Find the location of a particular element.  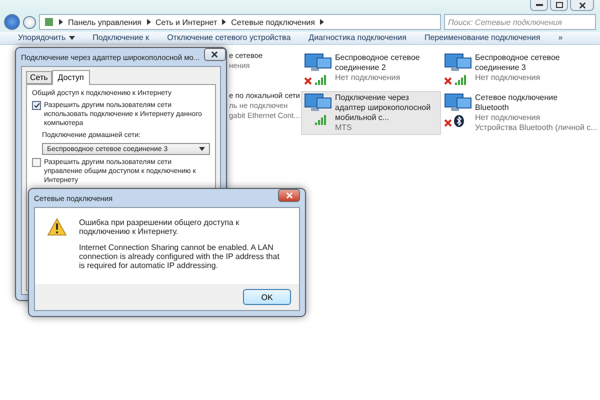

breadcrumb-item: Сеть и Интернет is located at coordinates (187, 22).